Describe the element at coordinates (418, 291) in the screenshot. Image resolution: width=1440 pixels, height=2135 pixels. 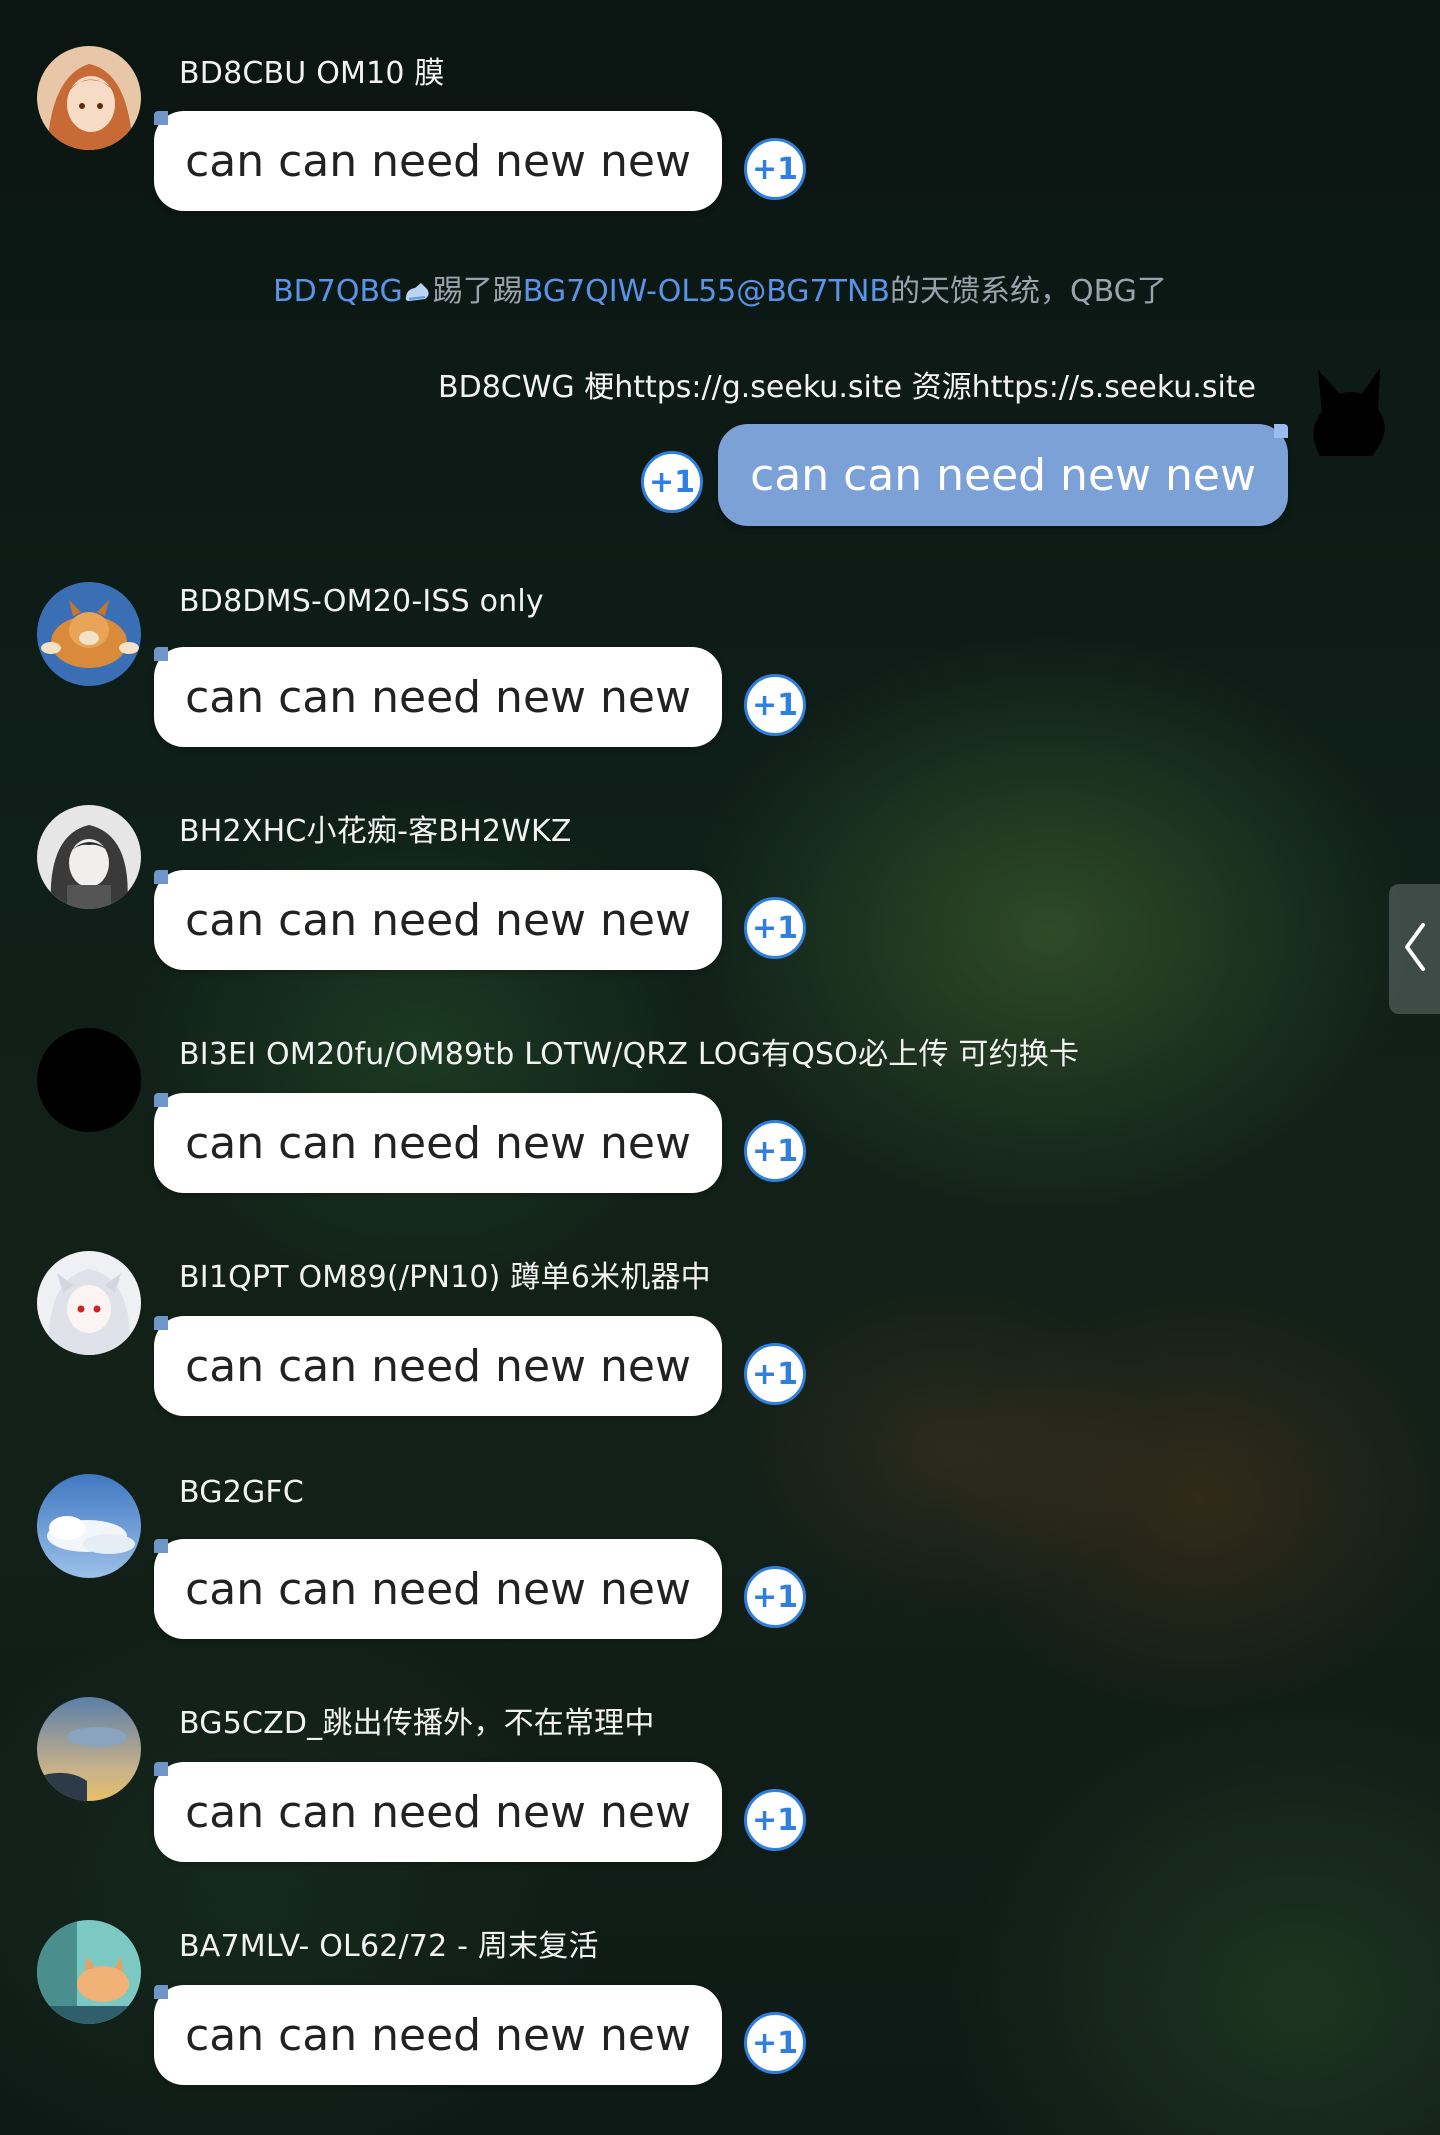
I see `kick-icon` at that location.